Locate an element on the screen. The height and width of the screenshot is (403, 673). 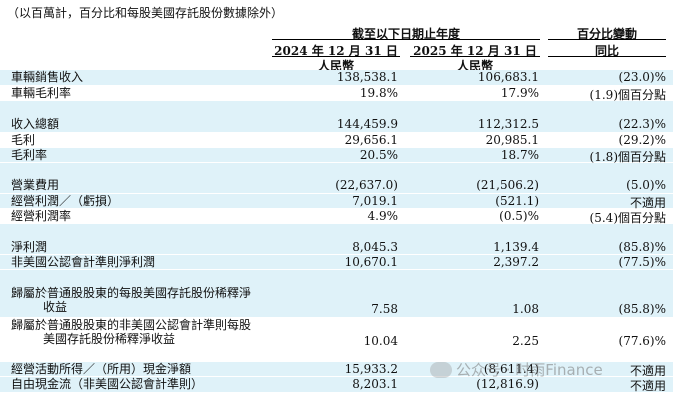
value-2025: 2,397.2 is located at coordinates (516, 262).